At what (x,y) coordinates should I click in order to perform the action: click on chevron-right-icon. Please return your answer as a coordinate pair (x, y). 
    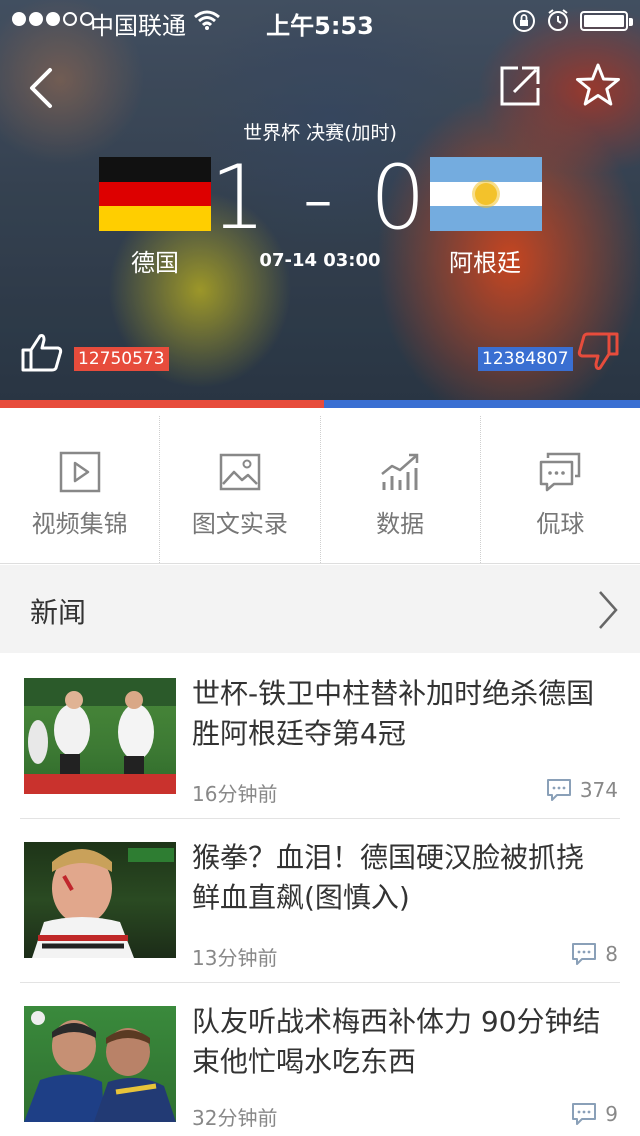
    Looking at the image, I should click on (608, 610).